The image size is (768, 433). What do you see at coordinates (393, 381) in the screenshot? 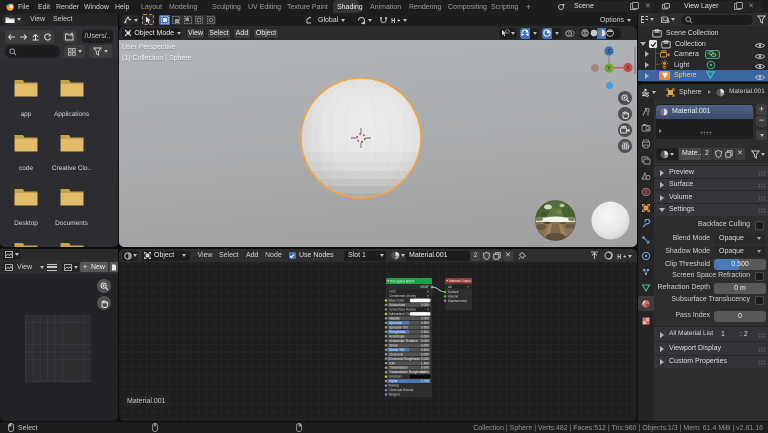
I see `svg-text: Alpha` at bounding box center [393, 381].